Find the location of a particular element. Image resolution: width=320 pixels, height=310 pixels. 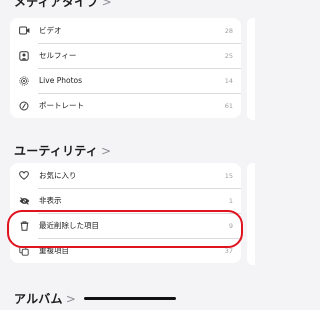

heart-icon is located at coordinates (24, 175).